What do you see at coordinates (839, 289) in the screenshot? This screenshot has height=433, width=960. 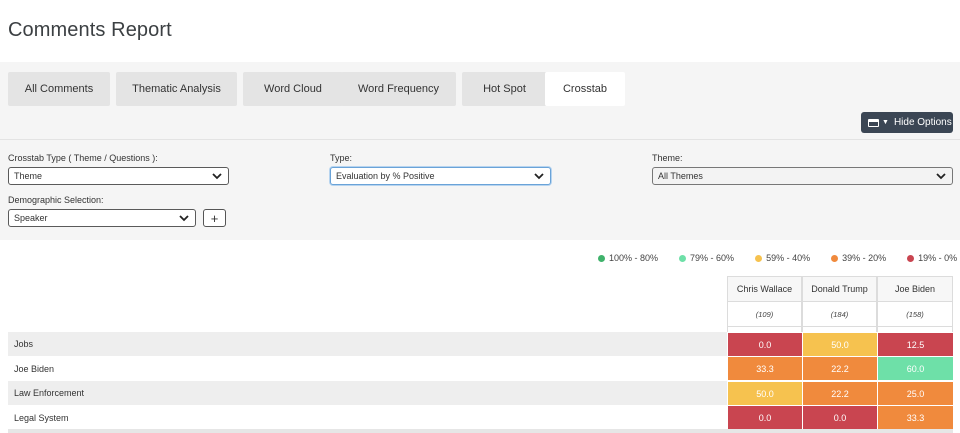 I see `column-header-donald-trump: Donald Trump` at bounding box center [839, 289].